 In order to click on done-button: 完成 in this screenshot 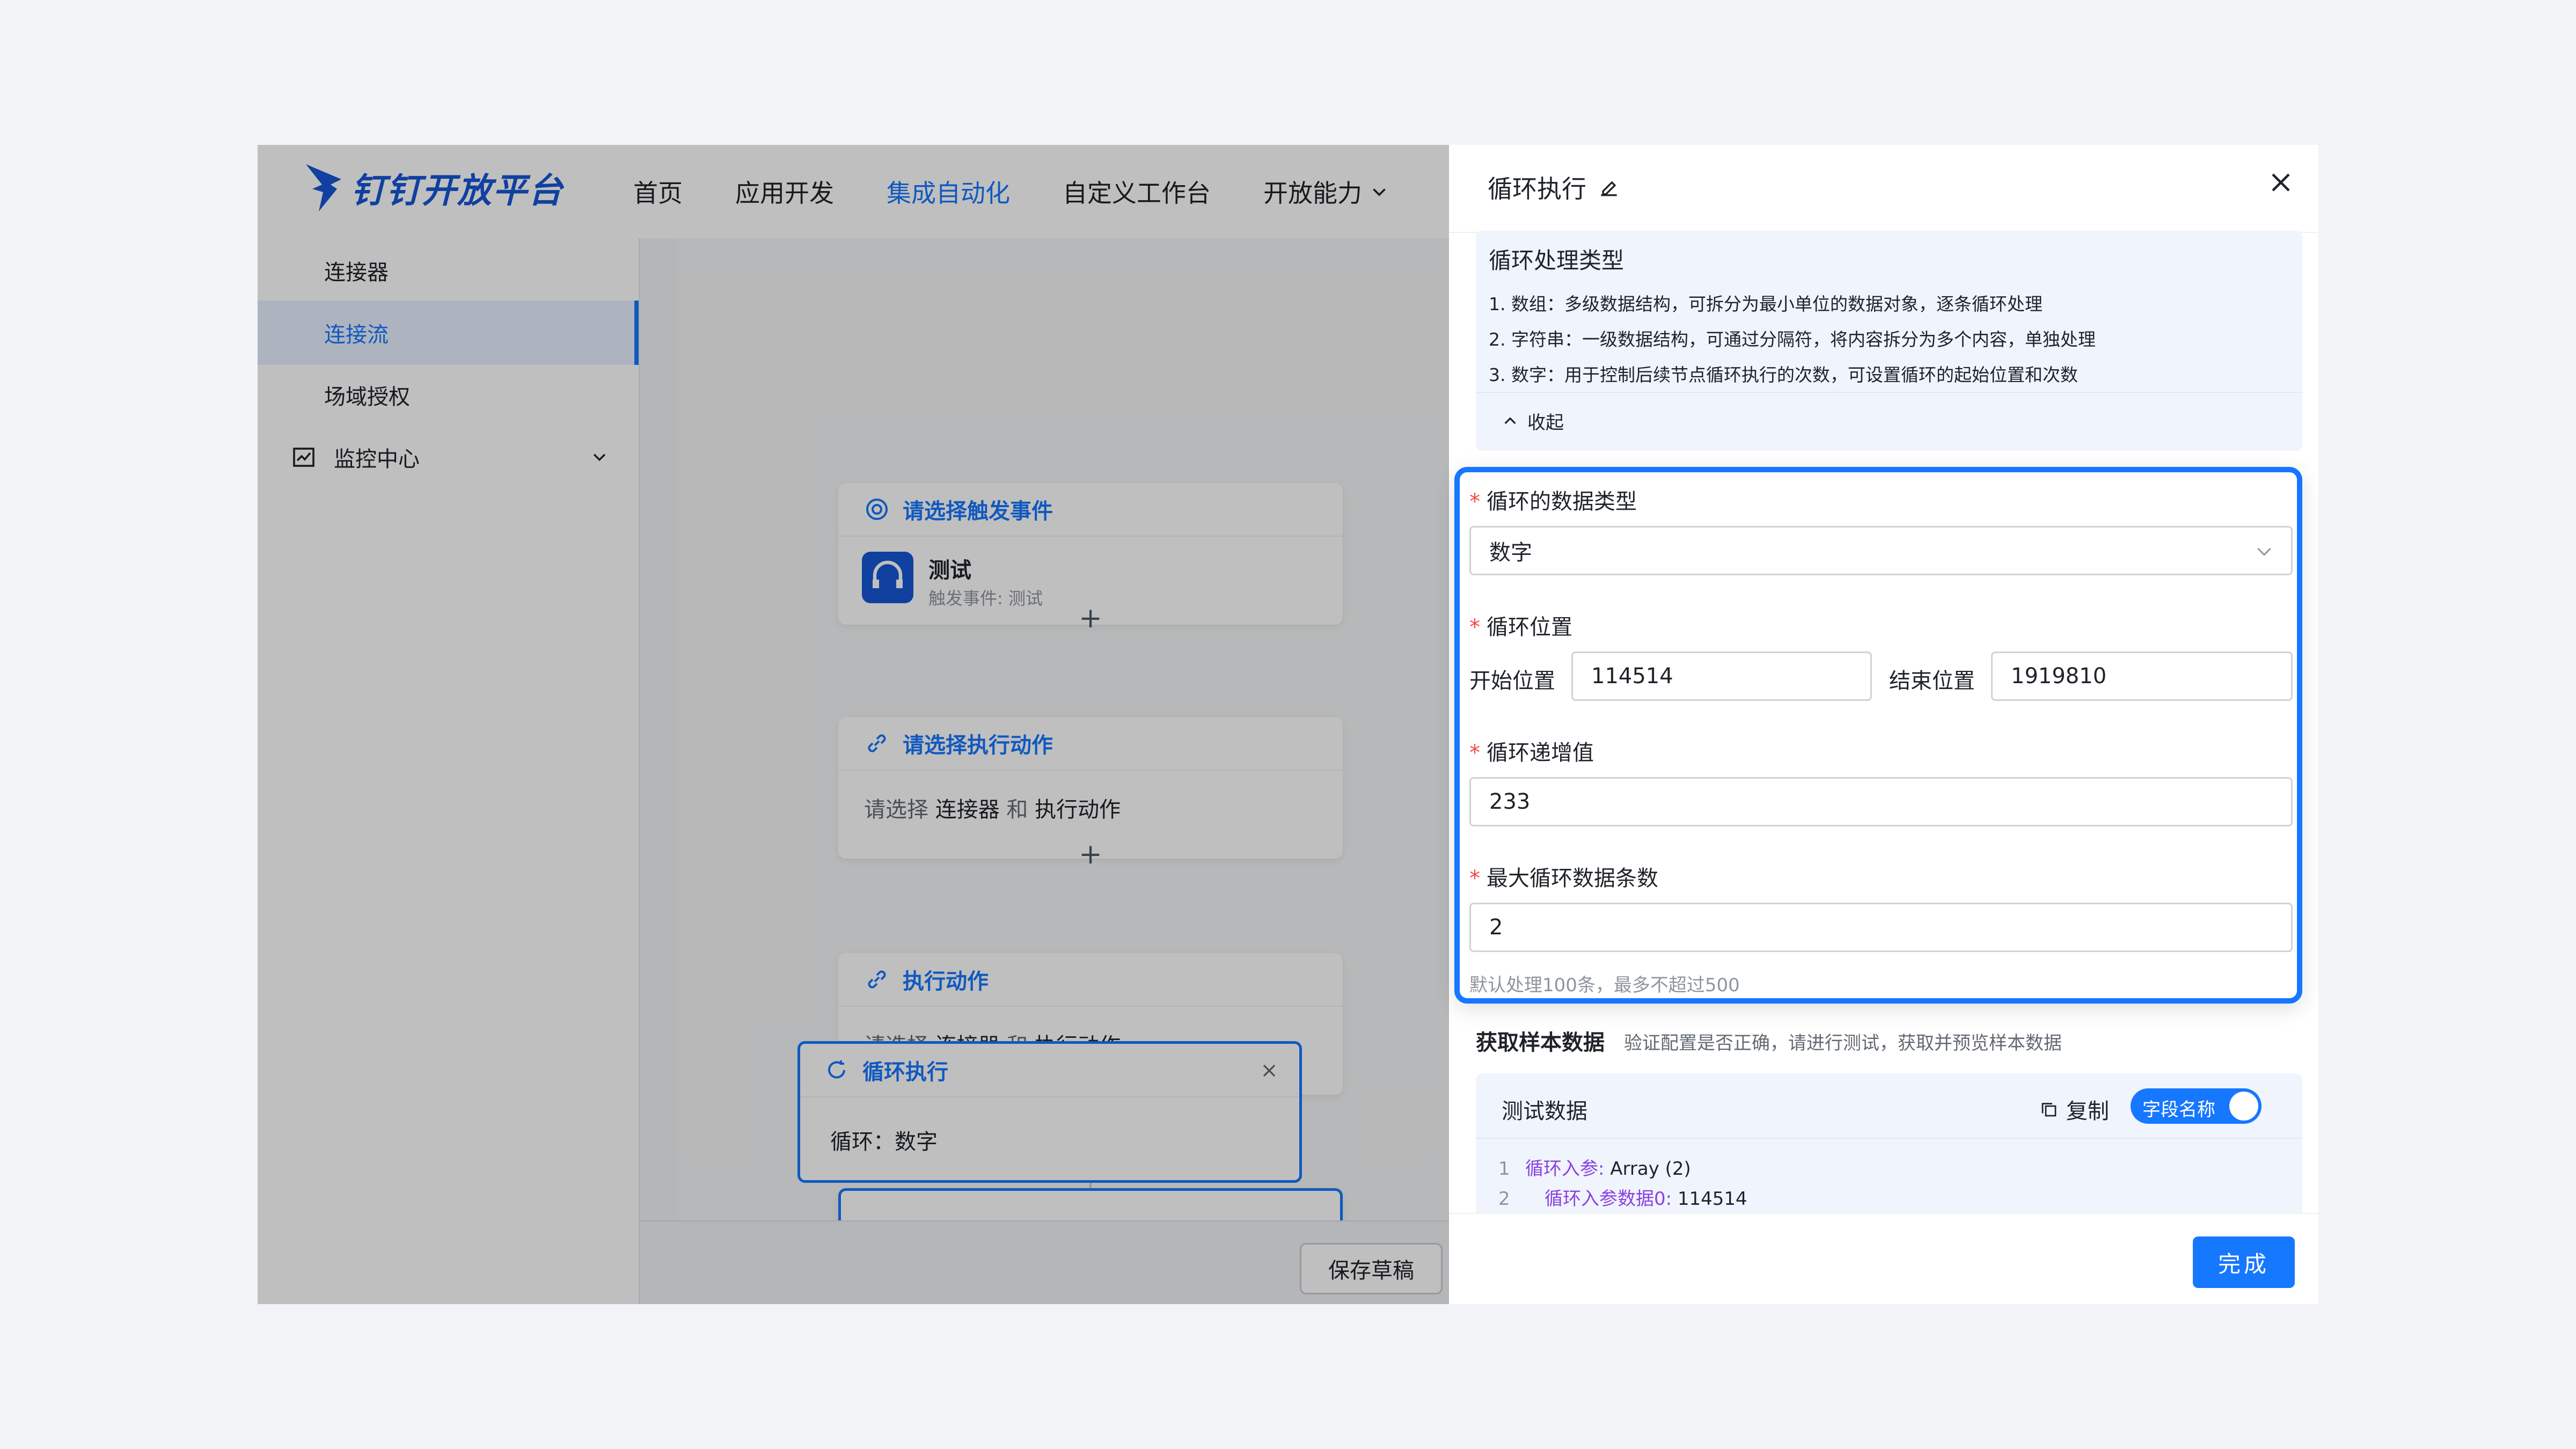, I will do `click(2244, 1262)`.